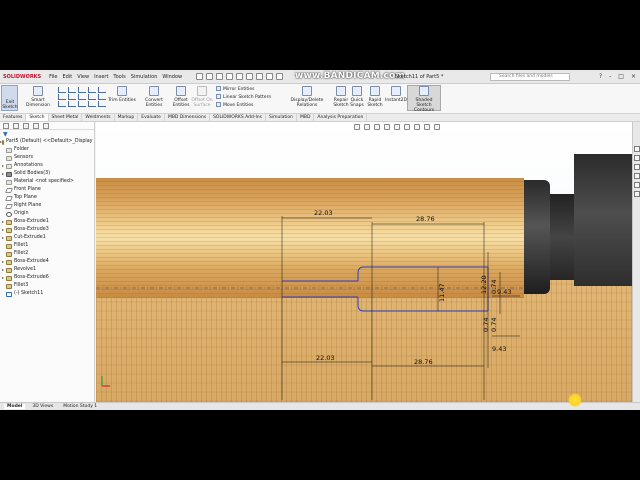 The height and width of the screenshot is (480, 640). What do you see at coordinates (102, 97) in the screenshot?
I see `point-icon` at bounding box center [102, 97].